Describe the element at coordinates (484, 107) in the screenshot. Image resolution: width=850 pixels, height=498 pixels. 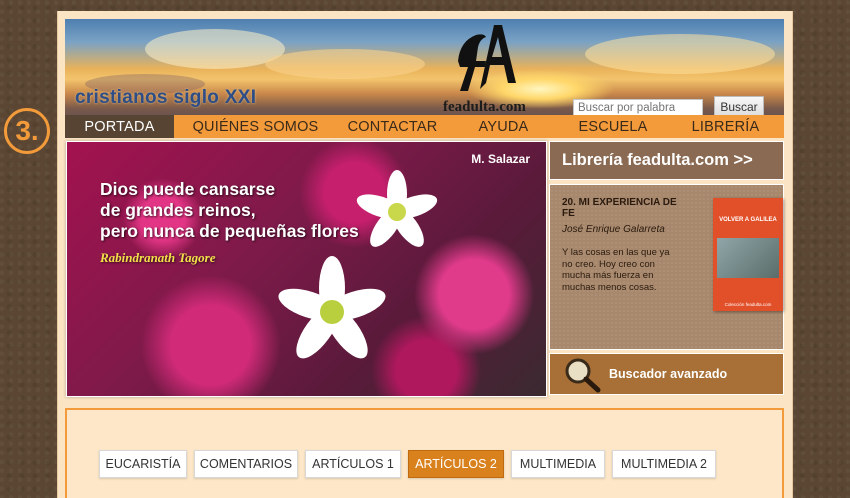
I see `logo-text: feadulta.com` at that location.